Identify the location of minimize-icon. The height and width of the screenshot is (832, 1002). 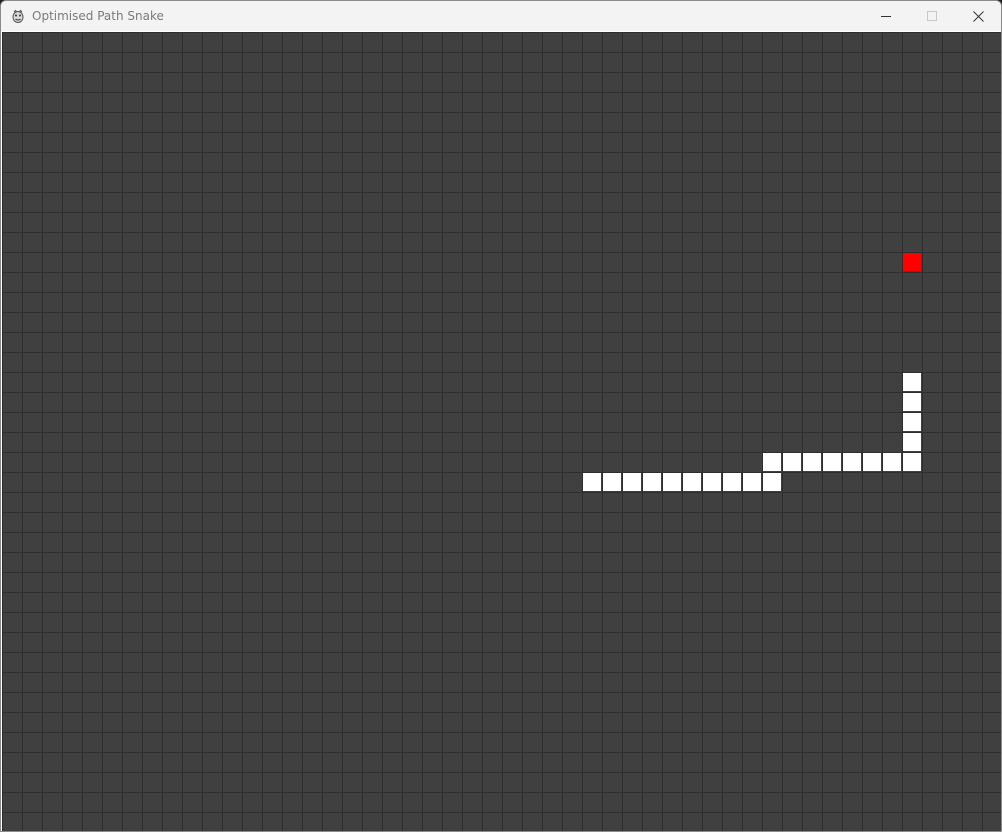
(886, 16).